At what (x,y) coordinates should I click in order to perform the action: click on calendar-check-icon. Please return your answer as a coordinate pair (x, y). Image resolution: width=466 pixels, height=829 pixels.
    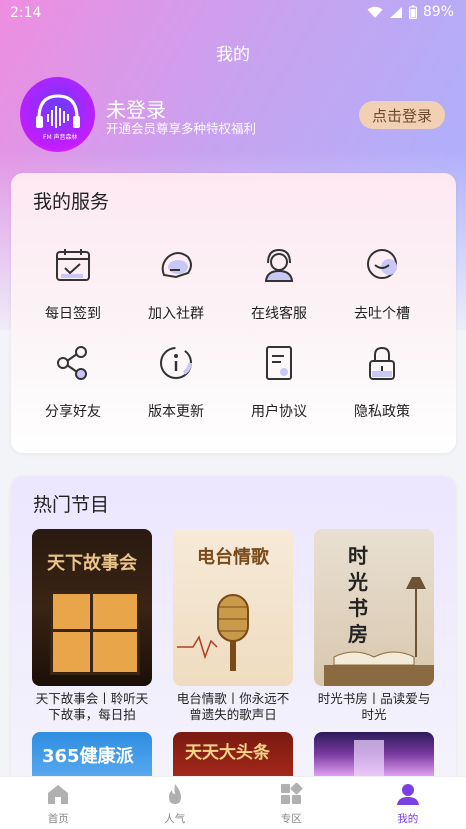
    Looking at the image, I should click on (73, 265).